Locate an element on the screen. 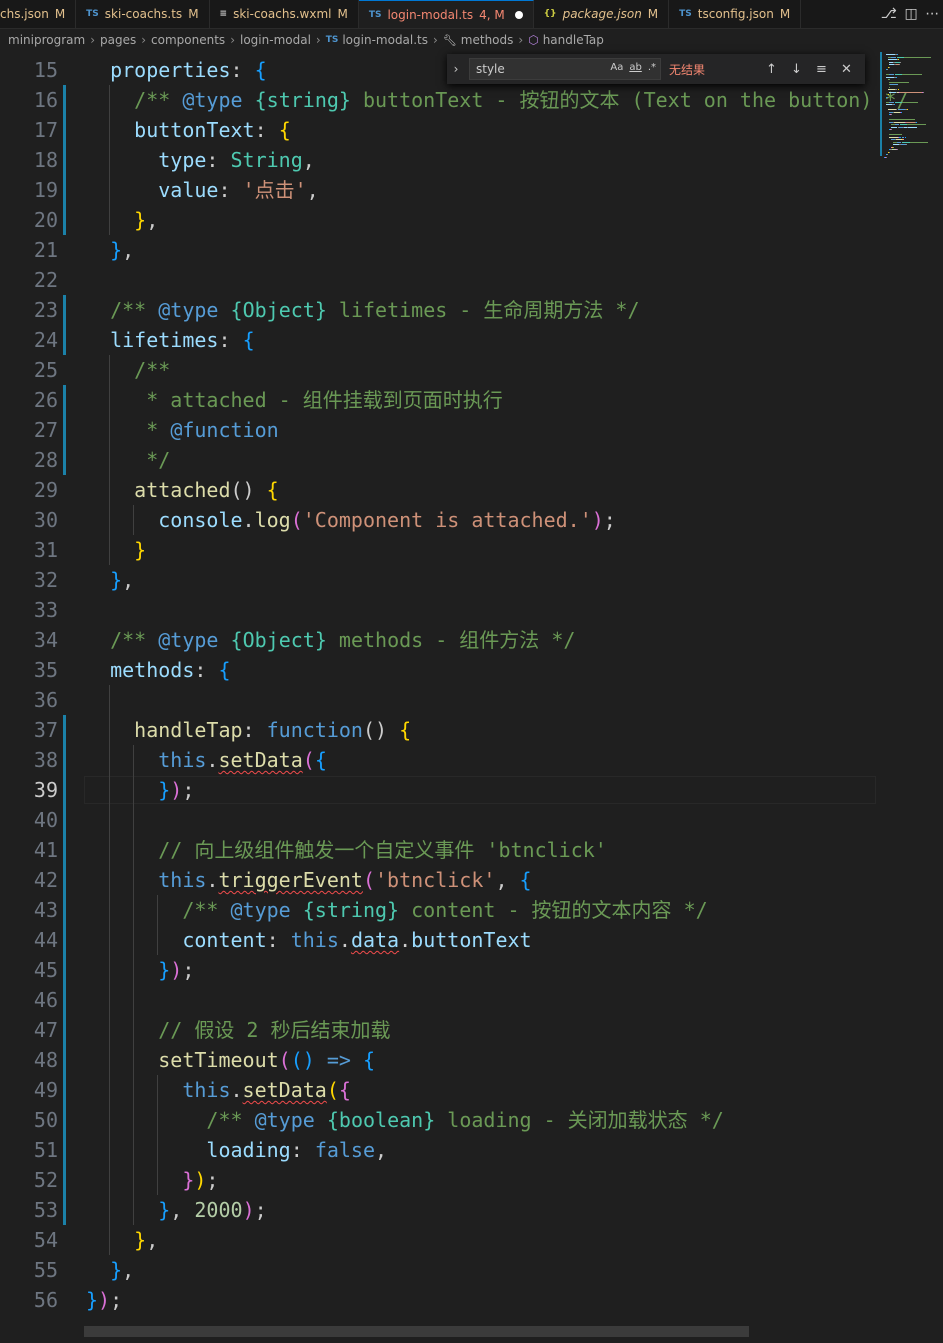 This screenshot has width=943, height=1343. code-line: 25 /** is located at coordinates (438, 370).